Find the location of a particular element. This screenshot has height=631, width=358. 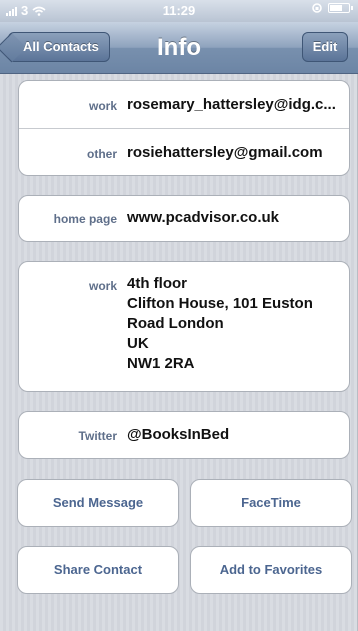

address-line: UK is located at coordinates (138, 343).